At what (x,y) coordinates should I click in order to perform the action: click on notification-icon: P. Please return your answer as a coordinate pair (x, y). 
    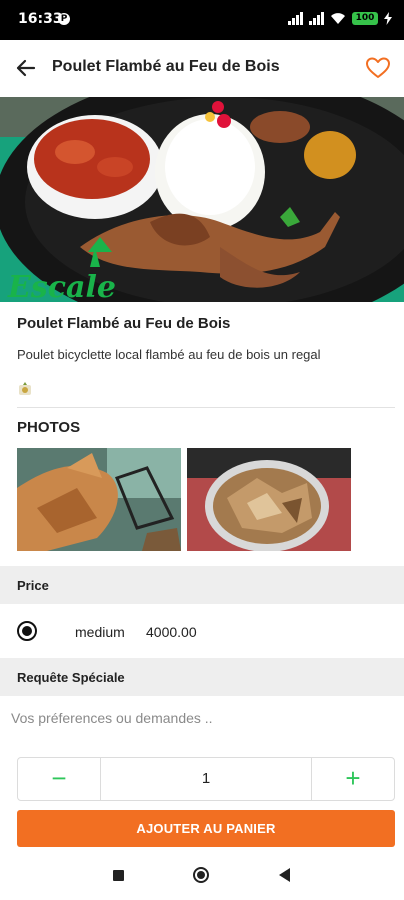
    Looking at the image, I should click on (64, 19).